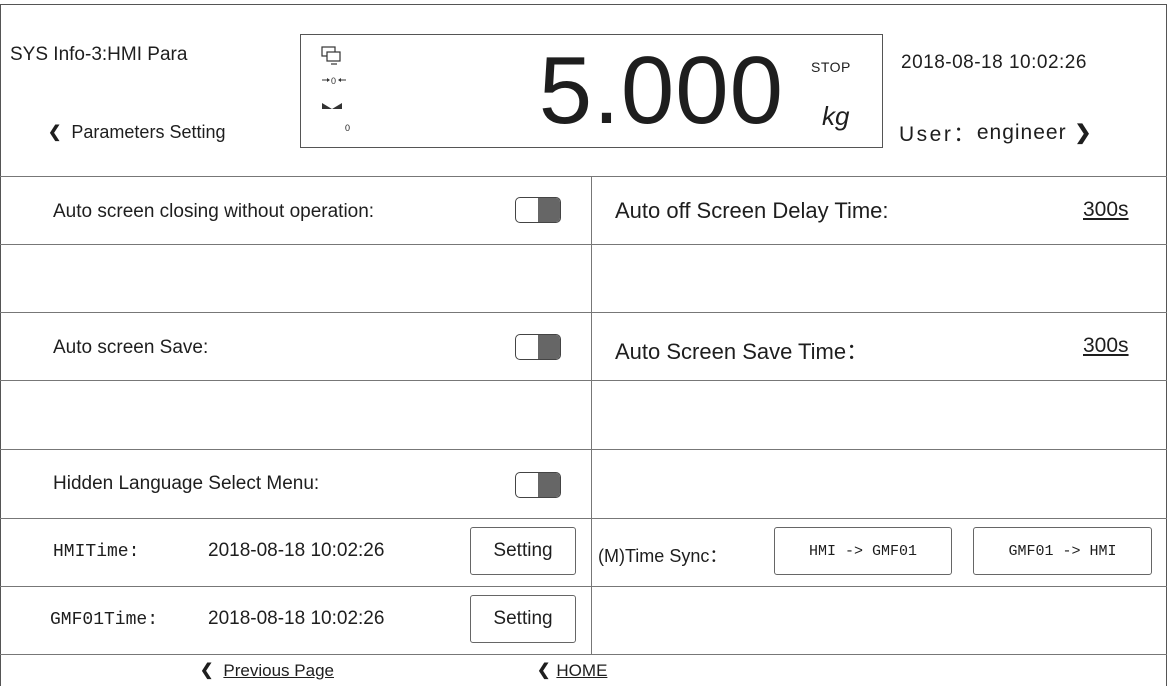 The height and width of the screenshot is (686, 1169). What do you see at coordinates (296, 618) in the screenshot?
I see `gmf01-time-value: 2018-08-18 10:02:26` at bounding box center [296, 618].